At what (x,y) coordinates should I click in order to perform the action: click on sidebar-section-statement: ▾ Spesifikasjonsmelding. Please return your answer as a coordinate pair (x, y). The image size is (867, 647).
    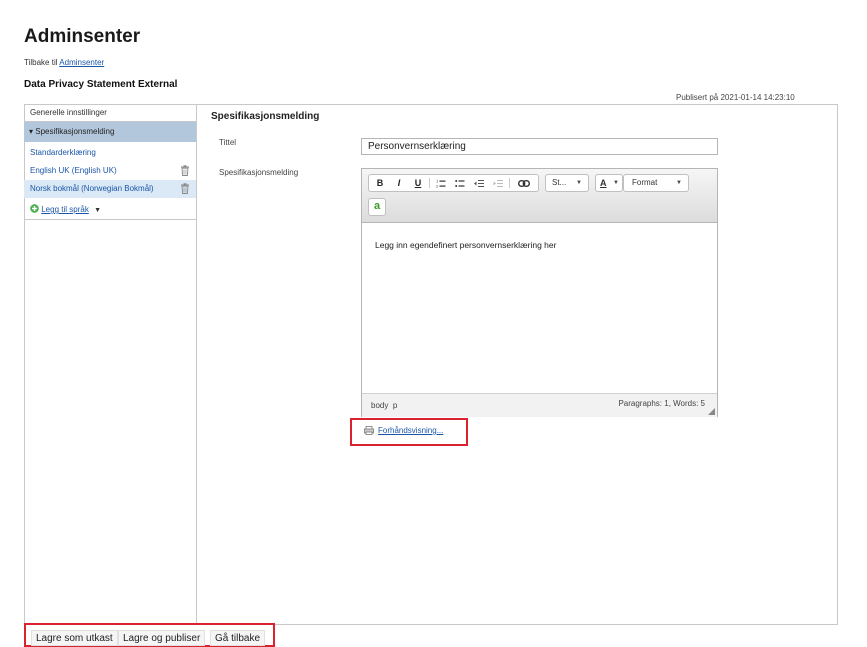
    Looking at the image, I should click on (110, 132).